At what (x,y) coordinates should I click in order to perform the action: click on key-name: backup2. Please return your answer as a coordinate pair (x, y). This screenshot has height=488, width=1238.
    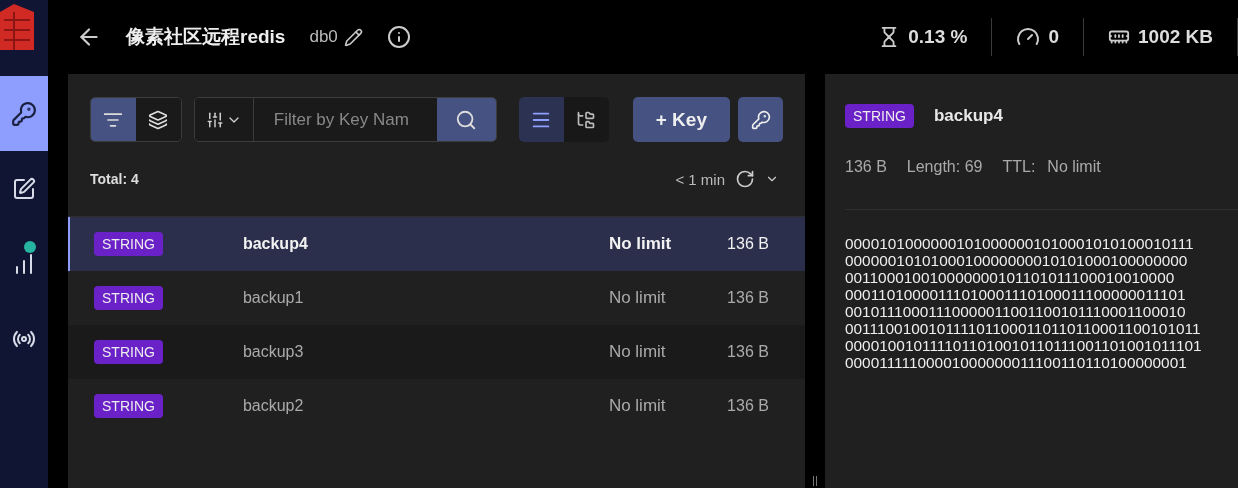
    Looking at the image, I should click on (273, 406).